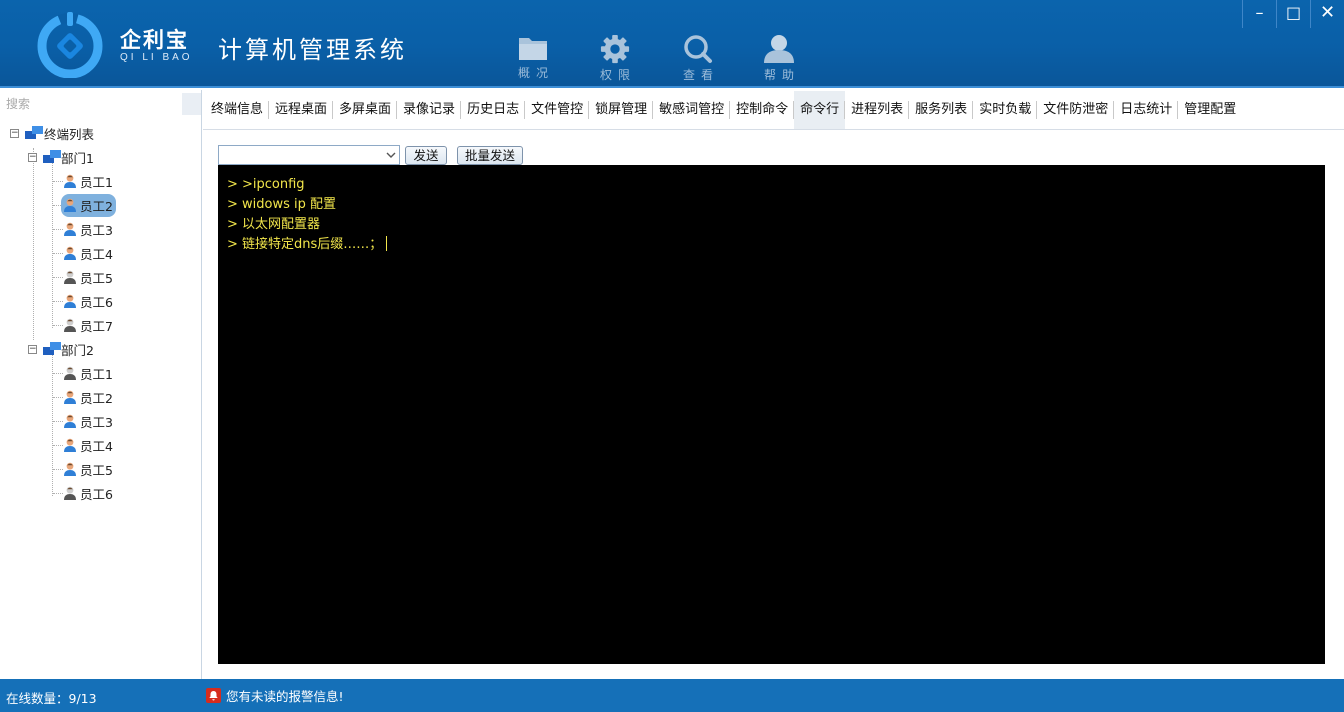  What do you see at coordinates (96, 254) in the screenshot?
I see `employee-label: 员工4` at bounding box center [96, 254].